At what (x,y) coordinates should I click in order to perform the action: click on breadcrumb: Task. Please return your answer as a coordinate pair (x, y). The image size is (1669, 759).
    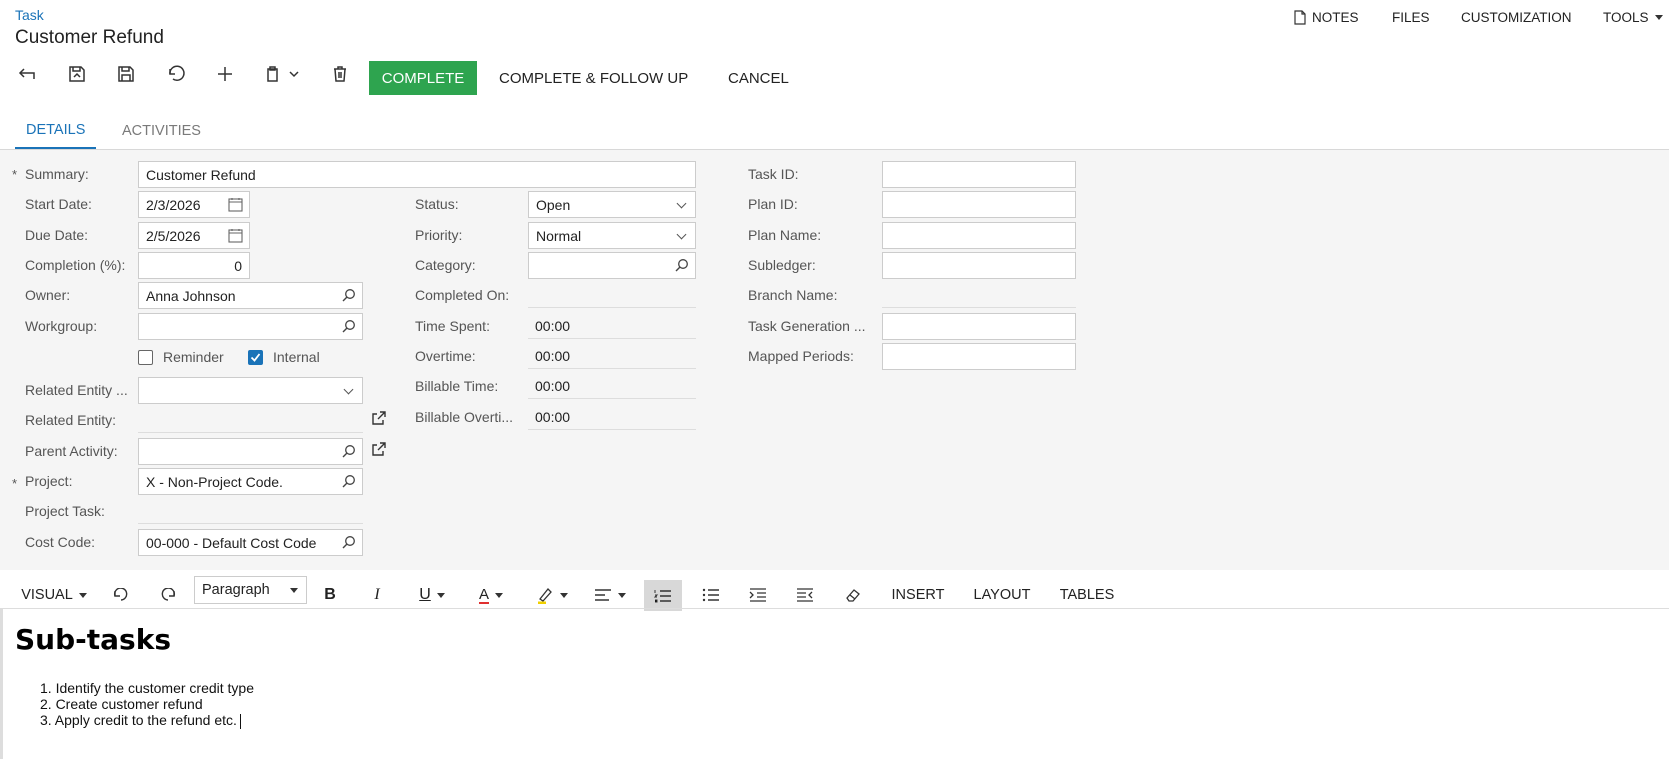
    Looking at the image, I should click on (29, 15).